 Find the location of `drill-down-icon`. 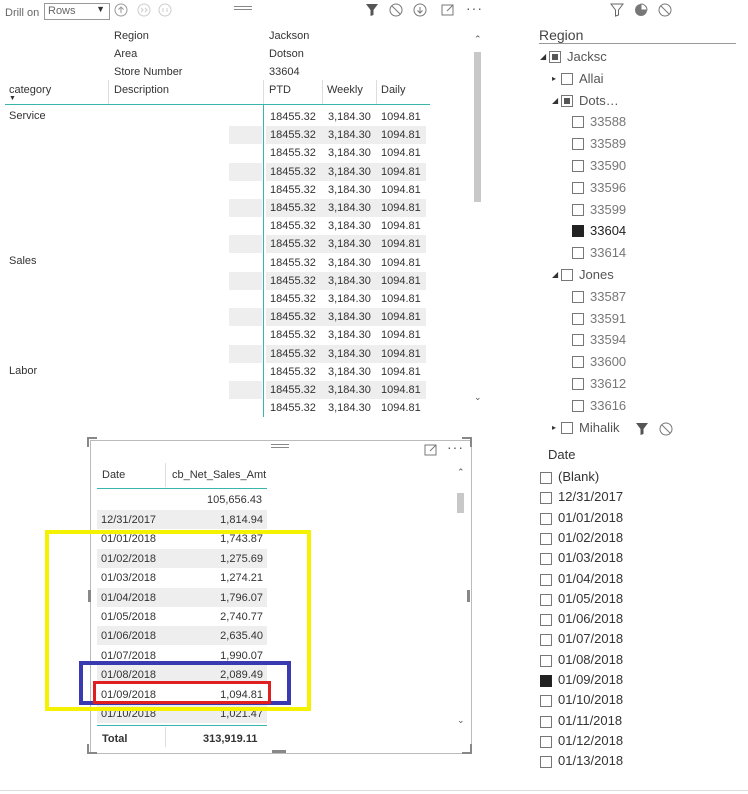

drill-down-icon is located at coordinates (420, 10).